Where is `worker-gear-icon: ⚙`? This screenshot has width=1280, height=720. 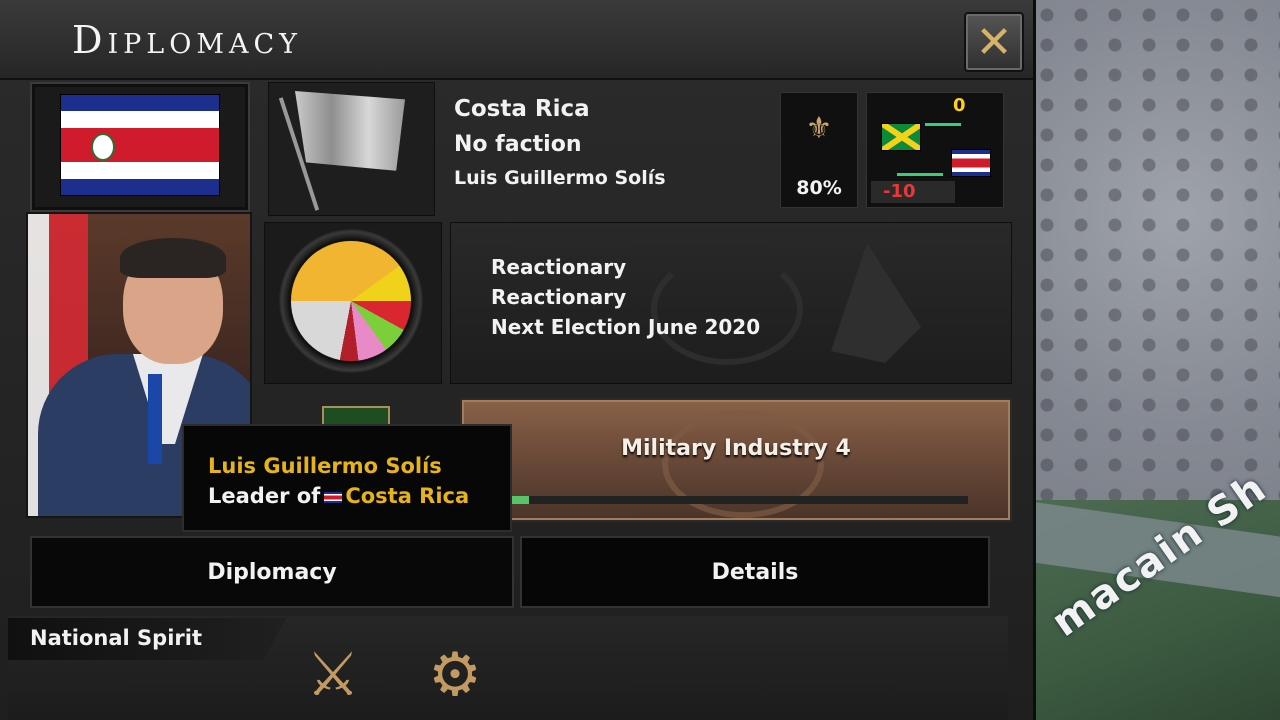 worker-gear-icon: ⚙ is located at coordinates (455, 675).